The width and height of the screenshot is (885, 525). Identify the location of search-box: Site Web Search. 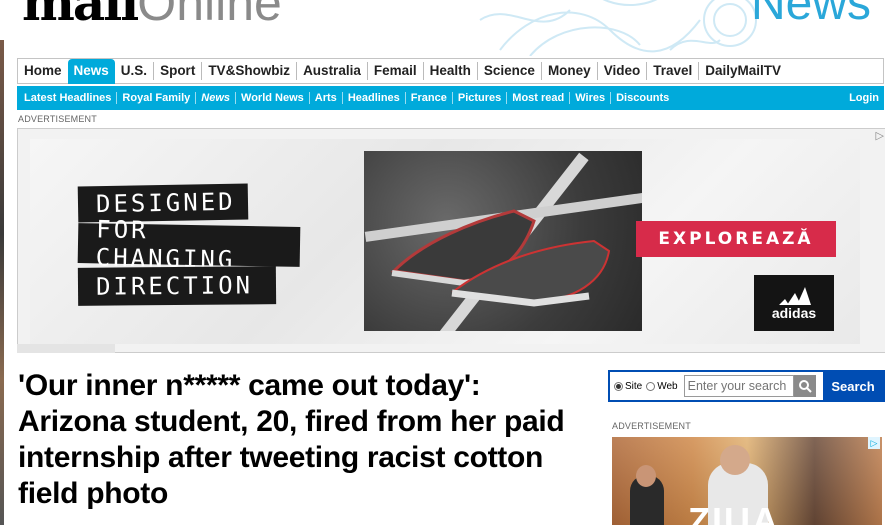
(746, 386).